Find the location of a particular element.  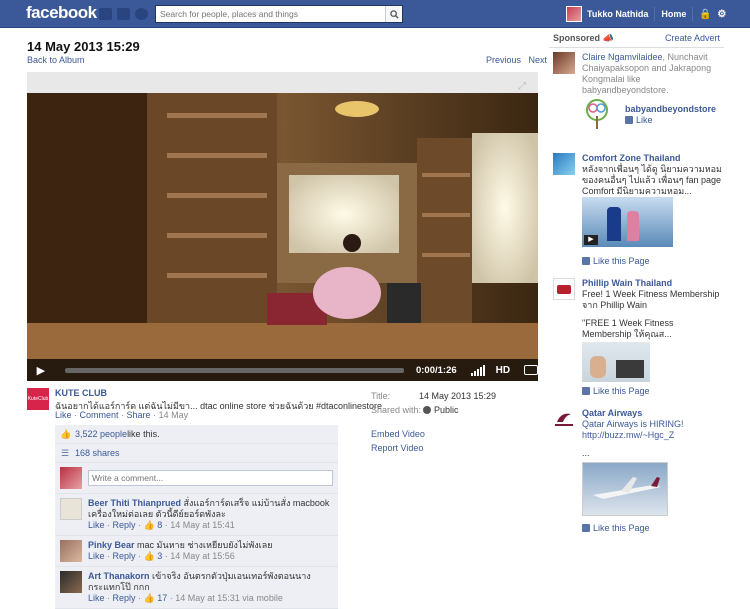

phillip-wain-logo is located at coordinates (564, 289).